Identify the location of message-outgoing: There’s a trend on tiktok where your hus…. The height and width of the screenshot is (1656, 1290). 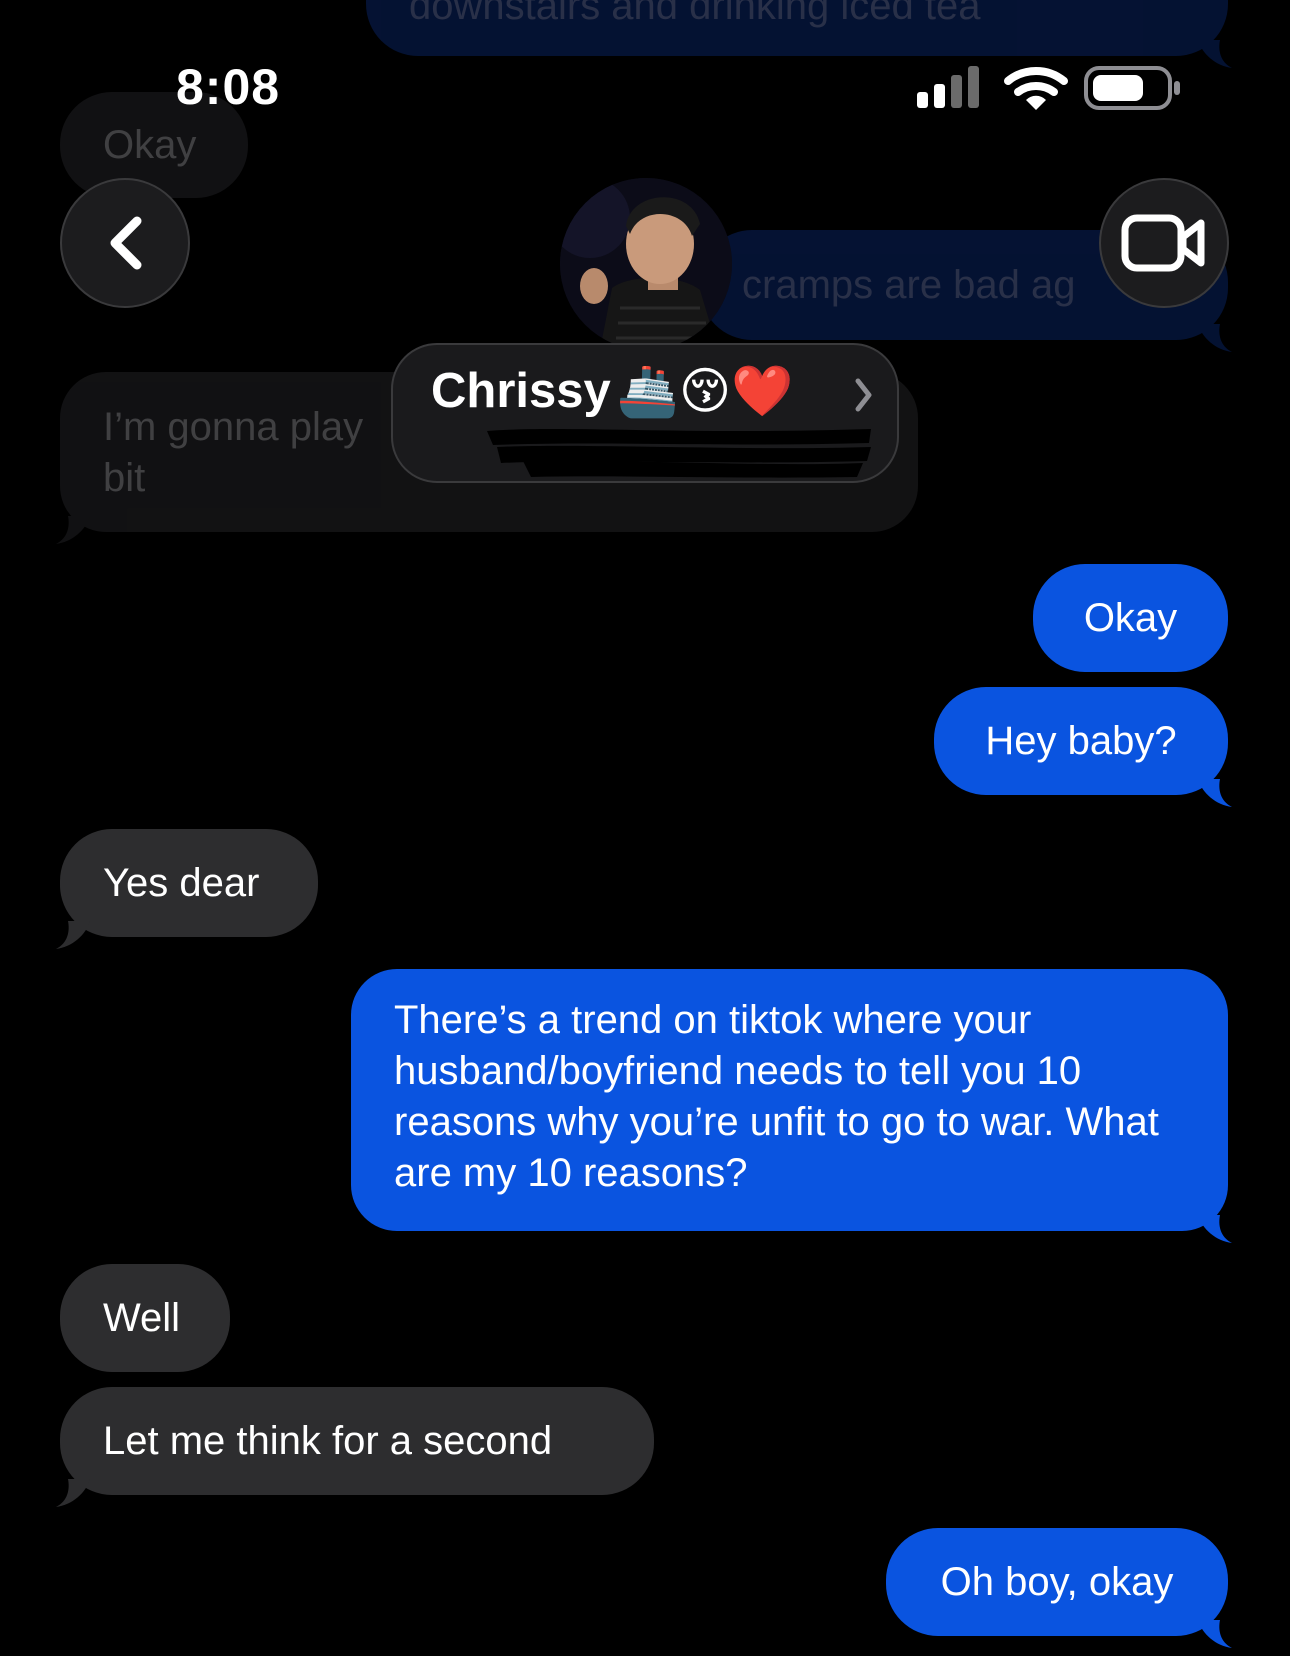
(791, 1106).